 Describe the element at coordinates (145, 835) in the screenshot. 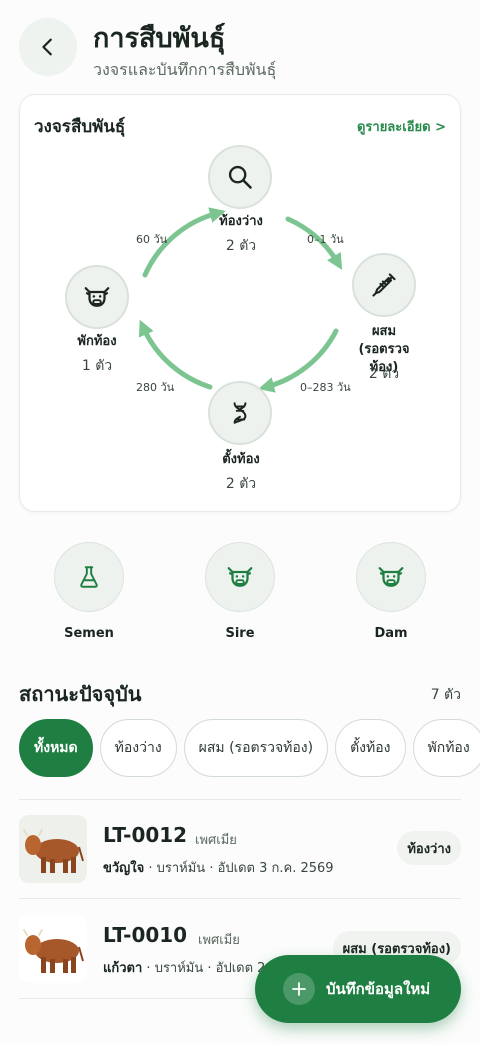

I see `animal-id: LT-0012` at that location.